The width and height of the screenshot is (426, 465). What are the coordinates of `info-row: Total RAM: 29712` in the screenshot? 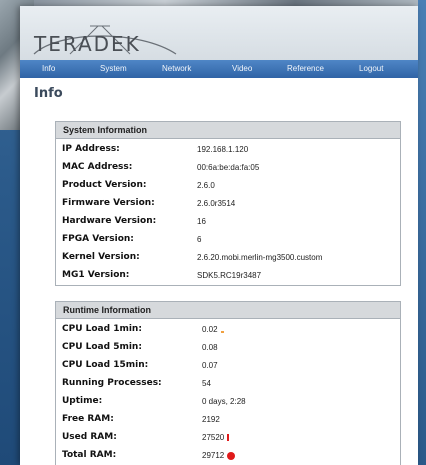 It's located at (228, 456).